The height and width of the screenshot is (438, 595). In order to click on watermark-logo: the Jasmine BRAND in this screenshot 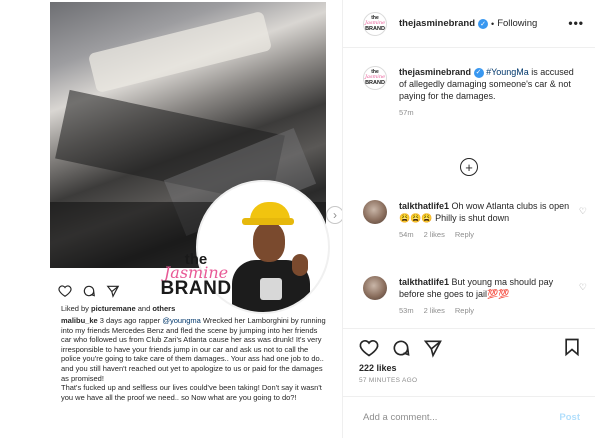, I will do `click(196, 275)`.